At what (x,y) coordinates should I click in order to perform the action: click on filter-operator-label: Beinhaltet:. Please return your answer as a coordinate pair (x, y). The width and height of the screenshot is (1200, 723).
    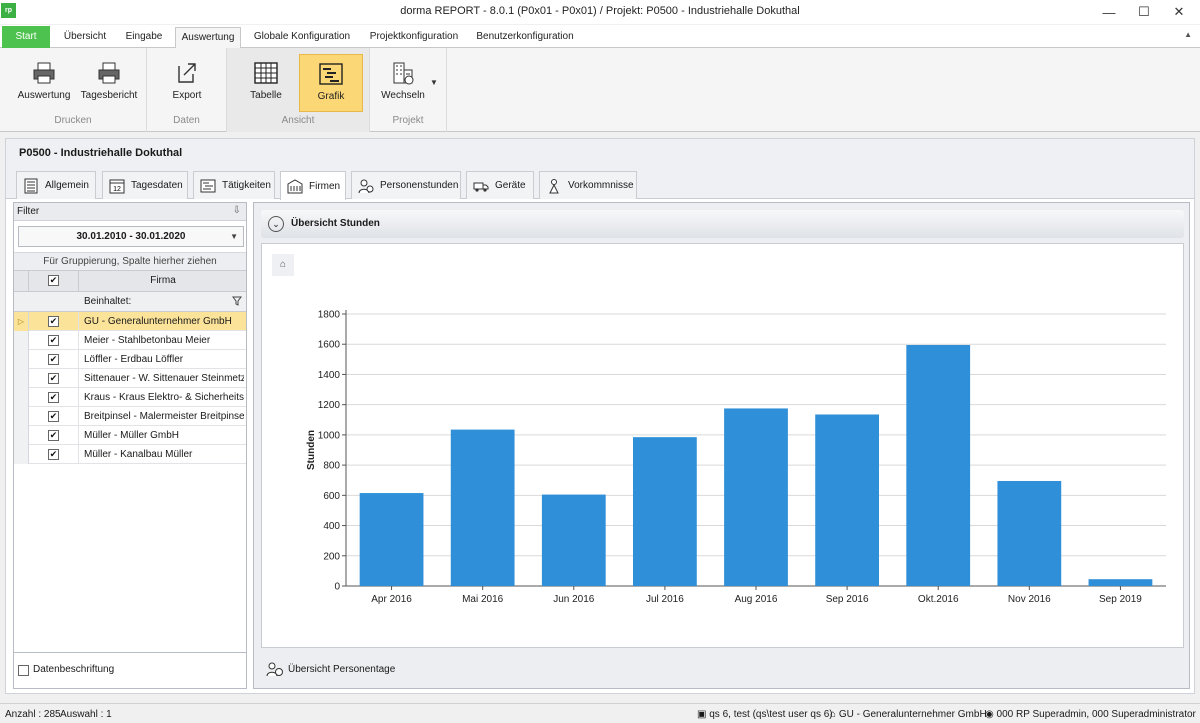
    Looking at the image, I should click on (107, 301).